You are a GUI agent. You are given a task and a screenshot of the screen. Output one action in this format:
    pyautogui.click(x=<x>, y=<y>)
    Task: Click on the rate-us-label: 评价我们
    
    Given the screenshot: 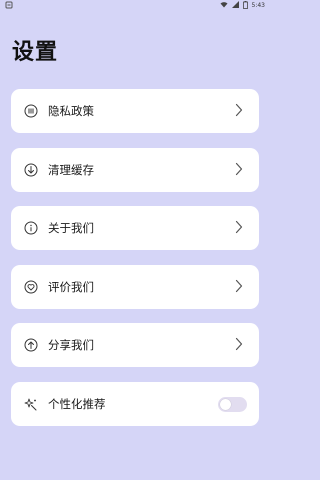 What is the action you would take?
    pyautogui.click(x=71, y=287)
    